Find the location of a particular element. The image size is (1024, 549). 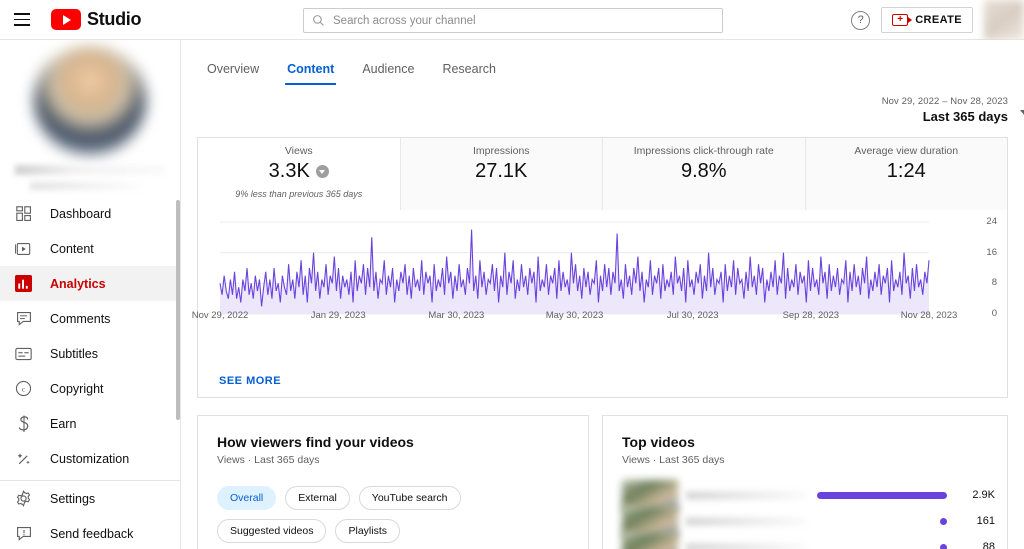

chart-x-tick: Mar 30, 2023 is located at coordinates (456, 315).